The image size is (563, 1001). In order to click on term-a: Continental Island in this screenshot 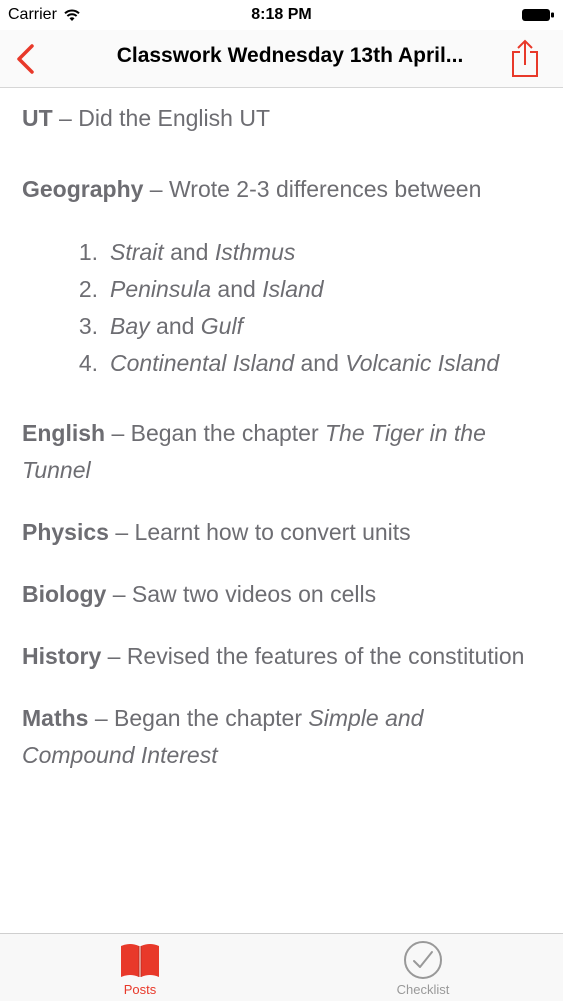, I will do `click(202, 363)`.